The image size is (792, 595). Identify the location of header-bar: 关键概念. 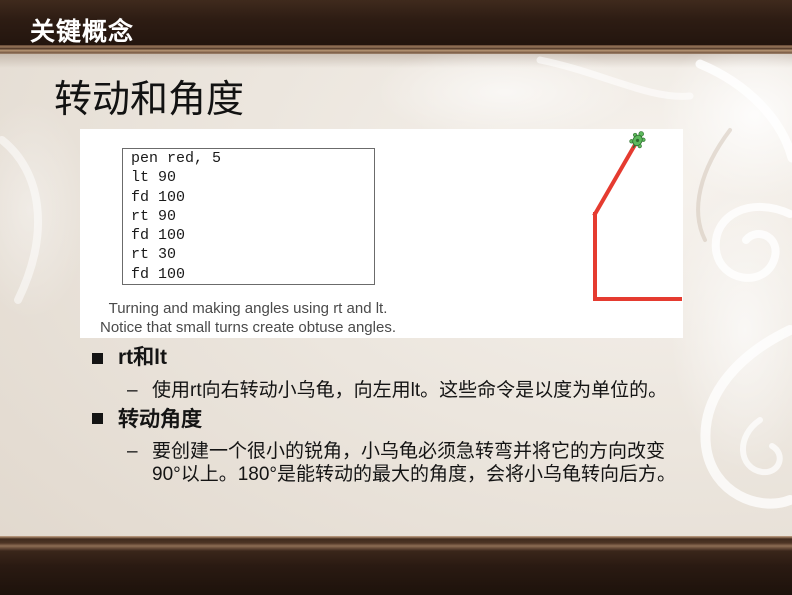
(396, 23).